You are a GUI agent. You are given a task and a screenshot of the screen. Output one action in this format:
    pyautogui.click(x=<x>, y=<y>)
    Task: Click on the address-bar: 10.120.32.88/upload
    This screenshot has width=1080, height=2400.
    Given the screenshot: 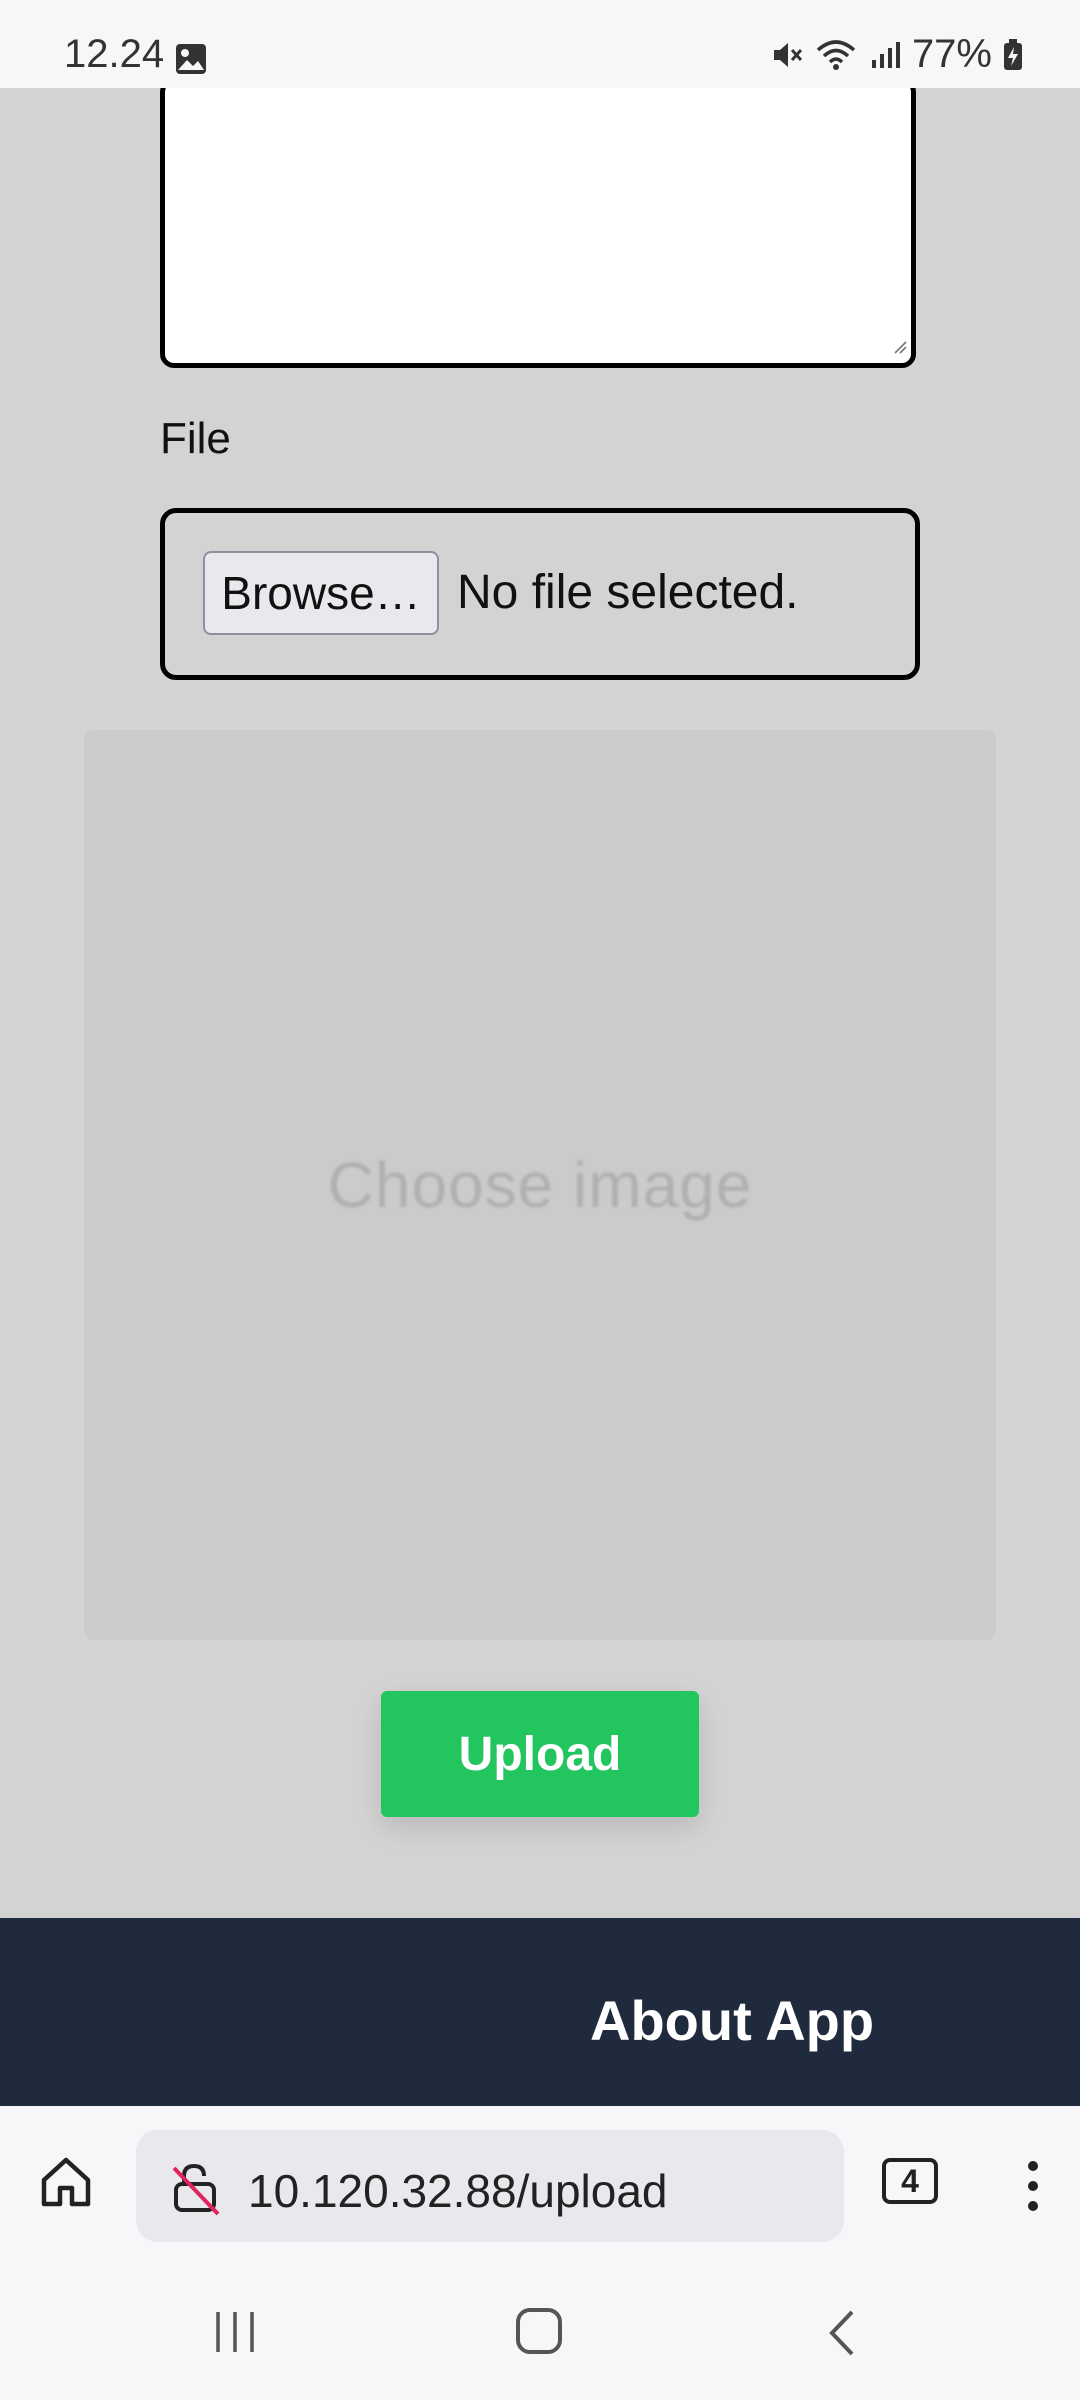 What is the action you would take?
    pyautogui.click(x=490, y=2186)
    